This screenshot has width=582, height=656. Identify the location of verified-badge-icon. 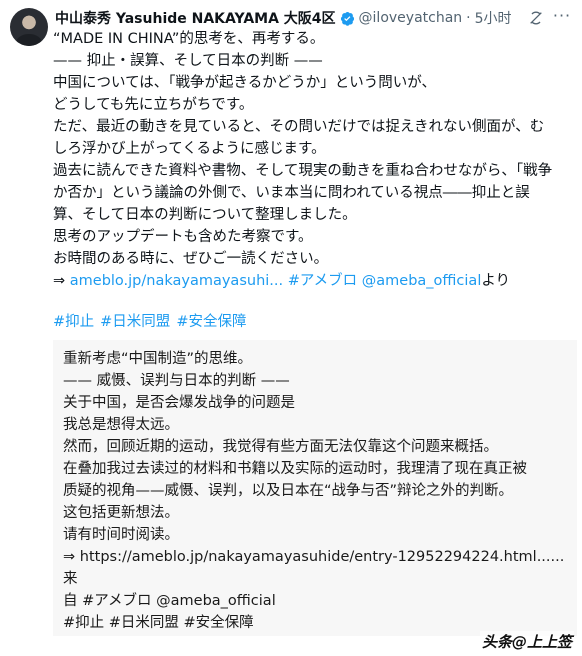
(347, 18).